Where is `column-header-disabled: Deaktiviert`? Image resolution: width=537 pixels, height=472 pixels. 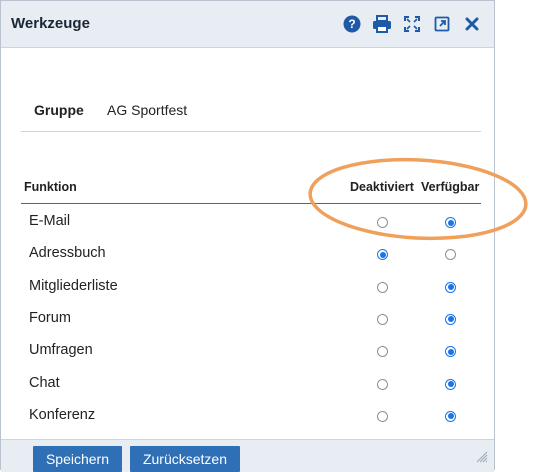 column-header-disabled: Deaktiviert is located at coordinates (382, 187).